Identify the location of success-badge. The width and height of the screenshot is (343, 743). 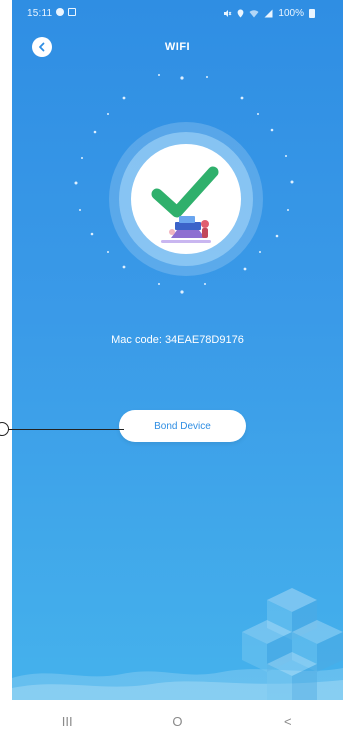
(186, 199).